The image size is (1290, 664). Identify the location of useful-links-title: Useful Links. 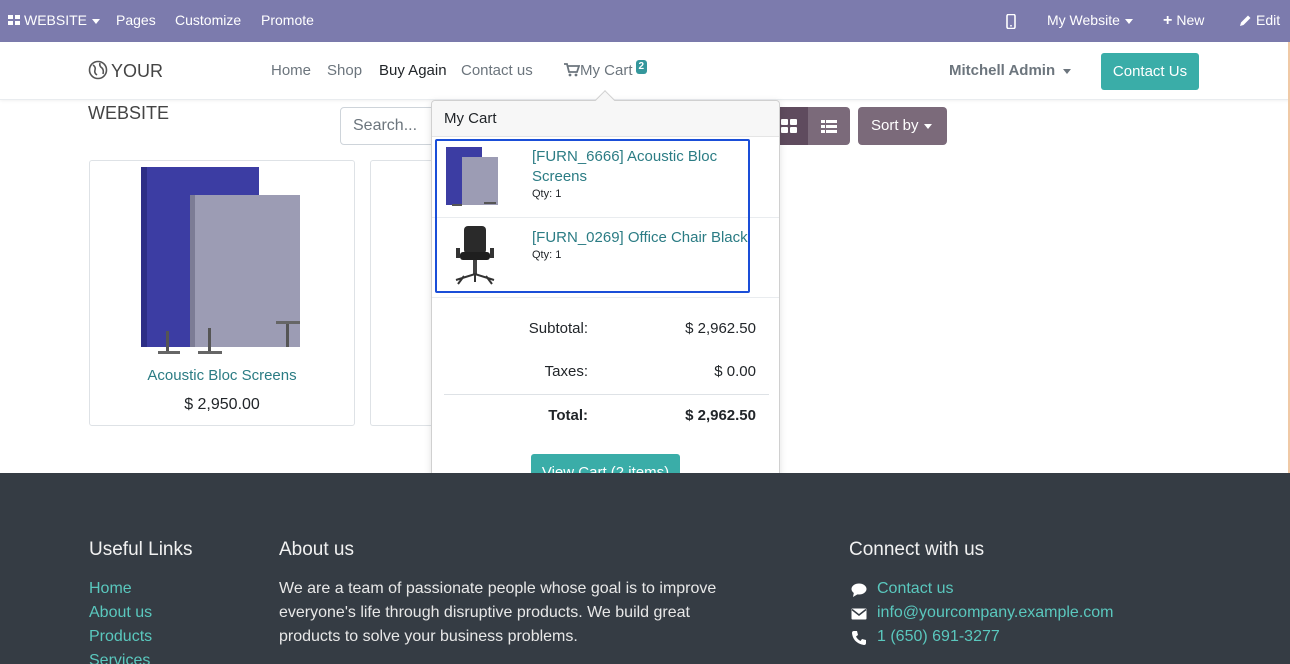
(141, 549).